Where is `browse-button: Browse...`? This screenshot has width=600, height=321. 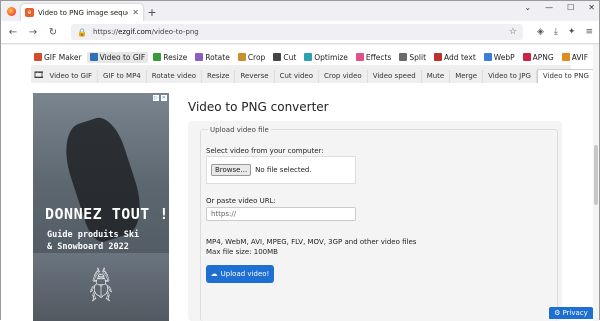
browse-button: Browse... is located at coordinates (231, 170).